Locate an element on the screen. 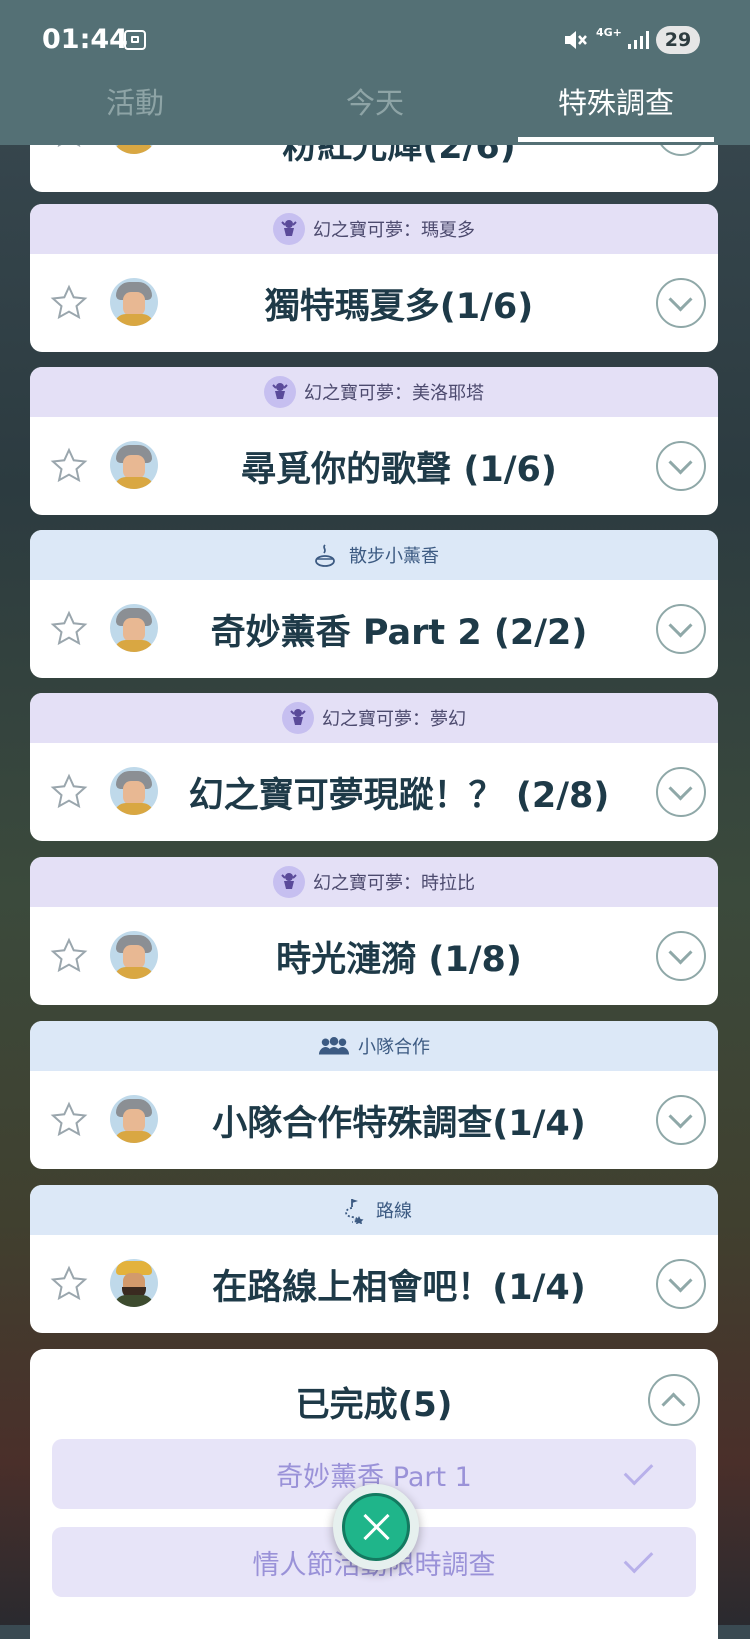 Image resolution: width=750 pixels, height=1639 pixels. chevron-up-icon is located at coordinates (674, 1400).